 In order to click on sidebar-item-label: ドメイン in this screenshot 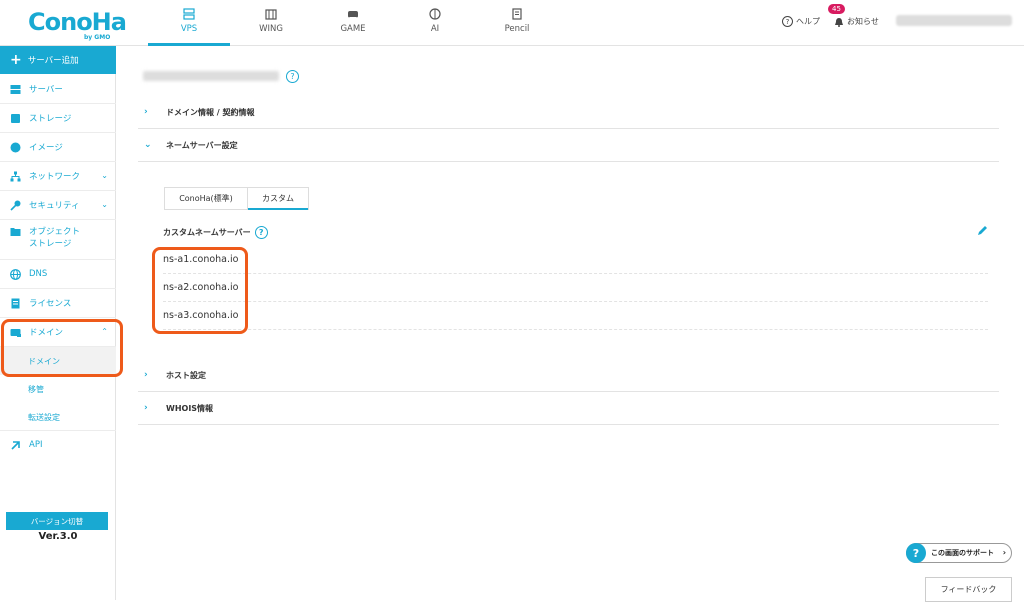, I will do `click(46, 333)`.